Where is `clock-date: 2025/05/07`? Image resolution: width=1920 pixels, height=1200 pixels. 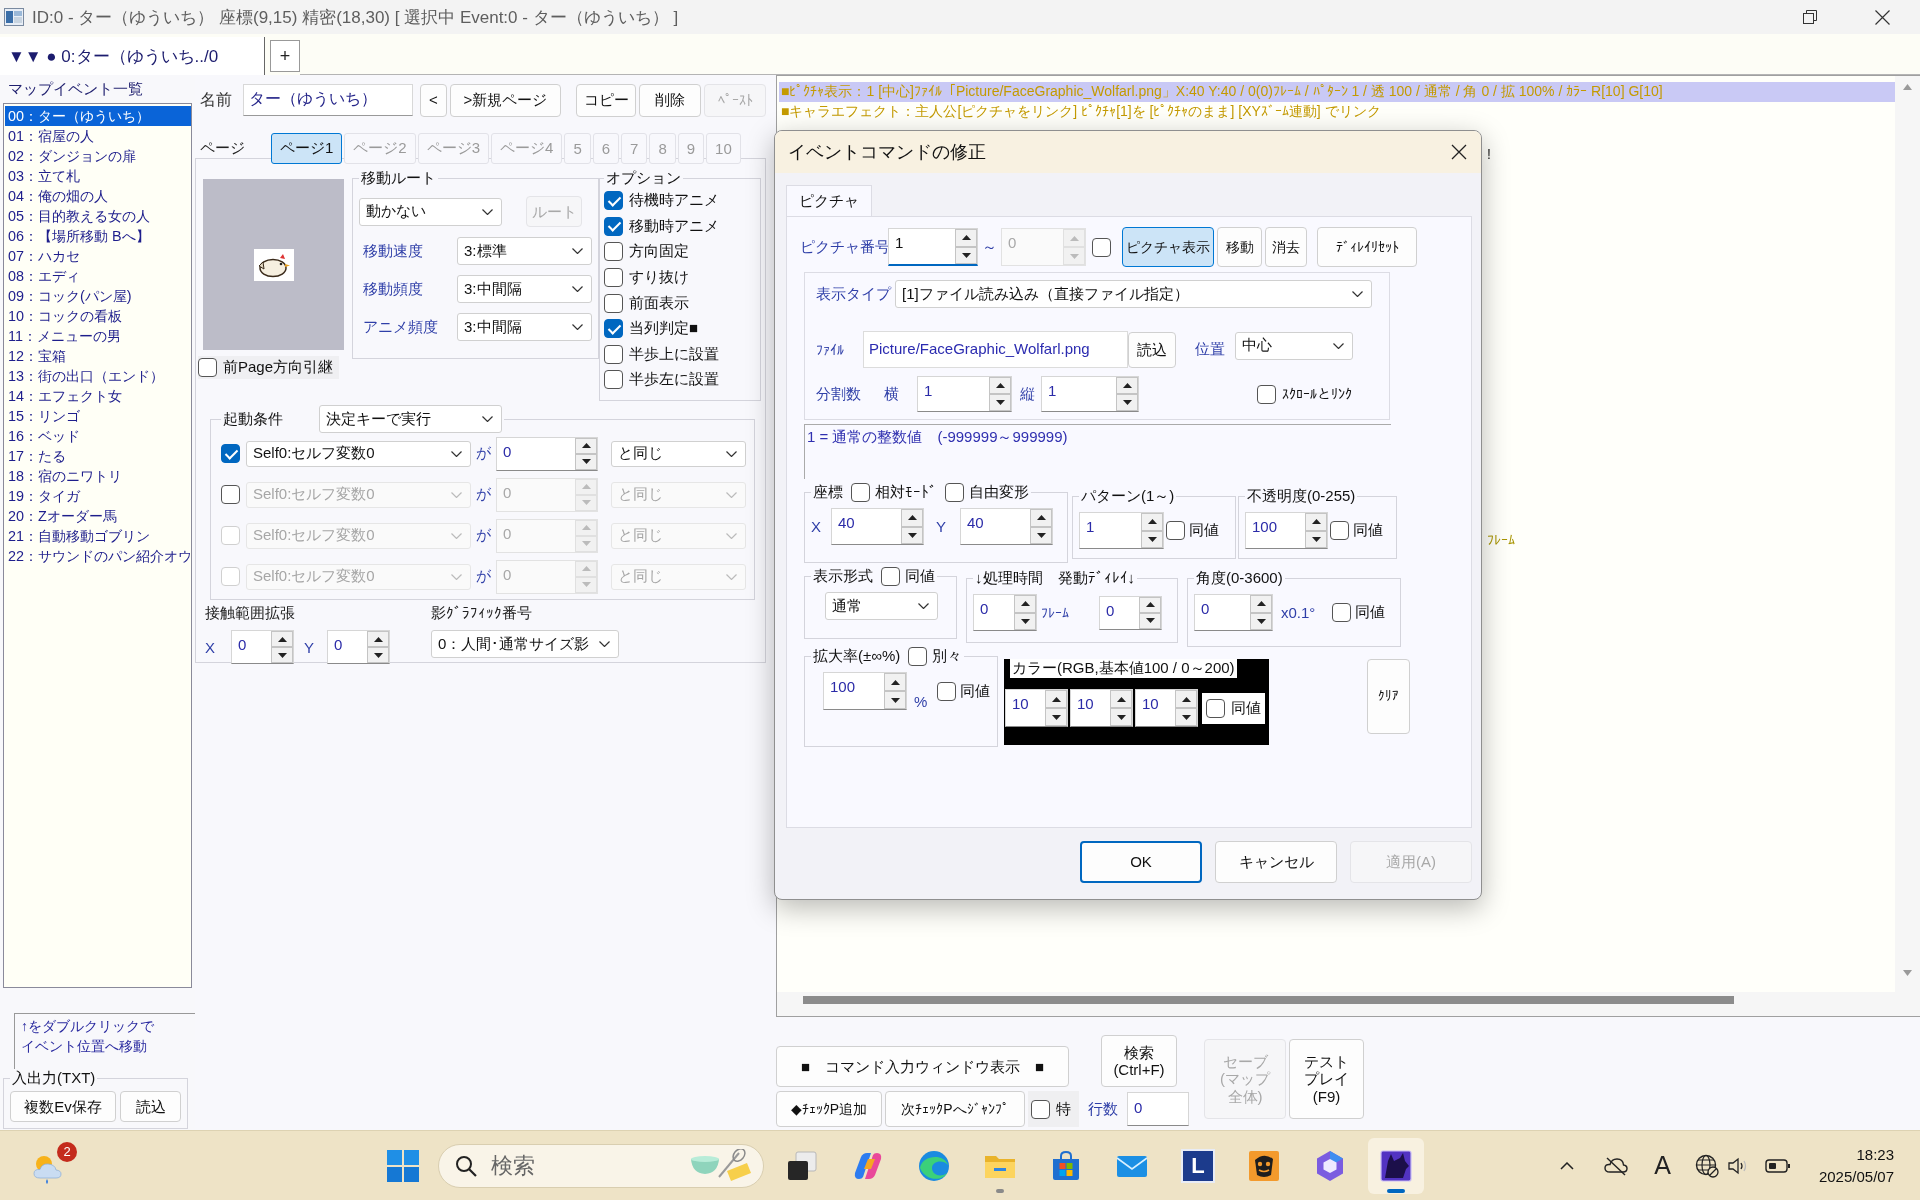 clock-date: 2025/05/07 is located at coordinates (1856, 1176).